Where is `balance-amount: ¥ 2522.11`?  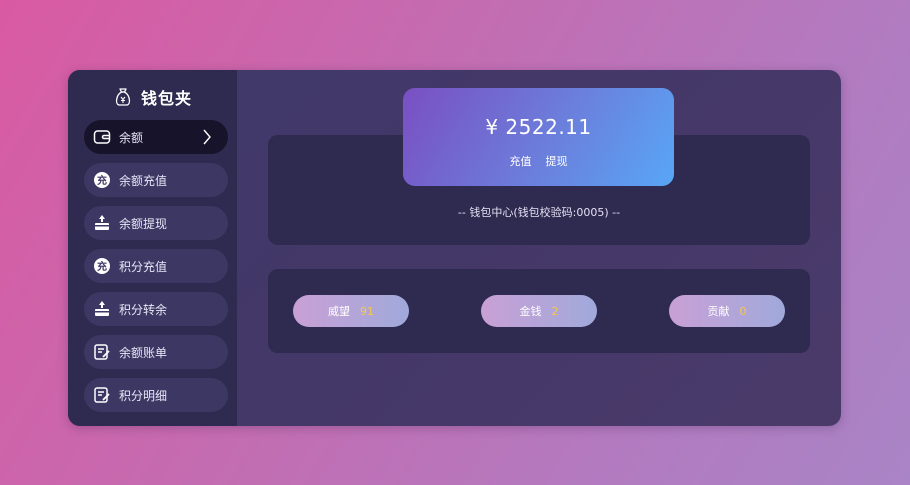
balance-amount: ¥ 2522.11 is located at coordinates (538, 127).